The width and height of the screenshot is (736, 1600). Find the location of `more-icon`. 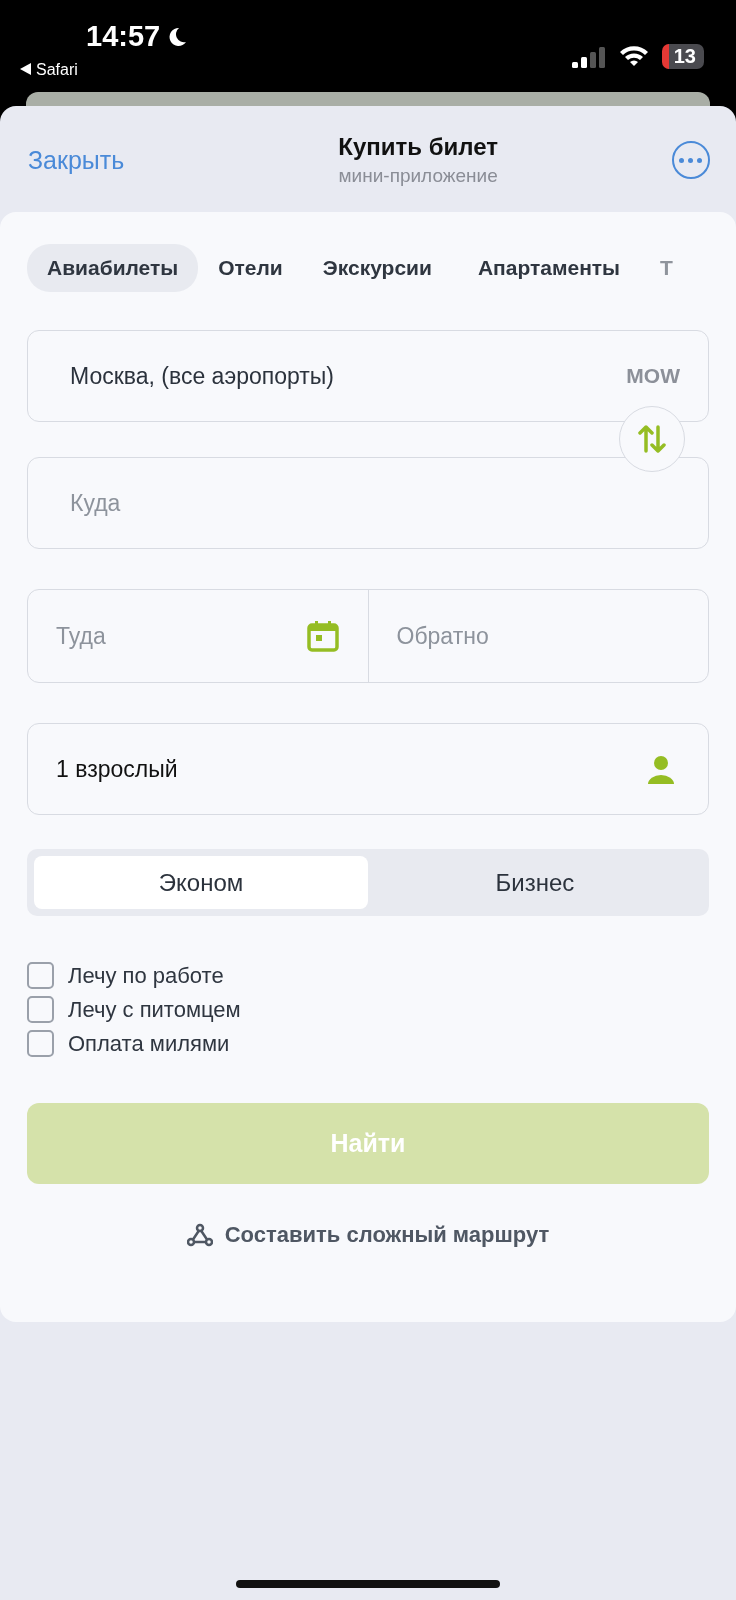

more-icon is located at coordinates (691, 160).